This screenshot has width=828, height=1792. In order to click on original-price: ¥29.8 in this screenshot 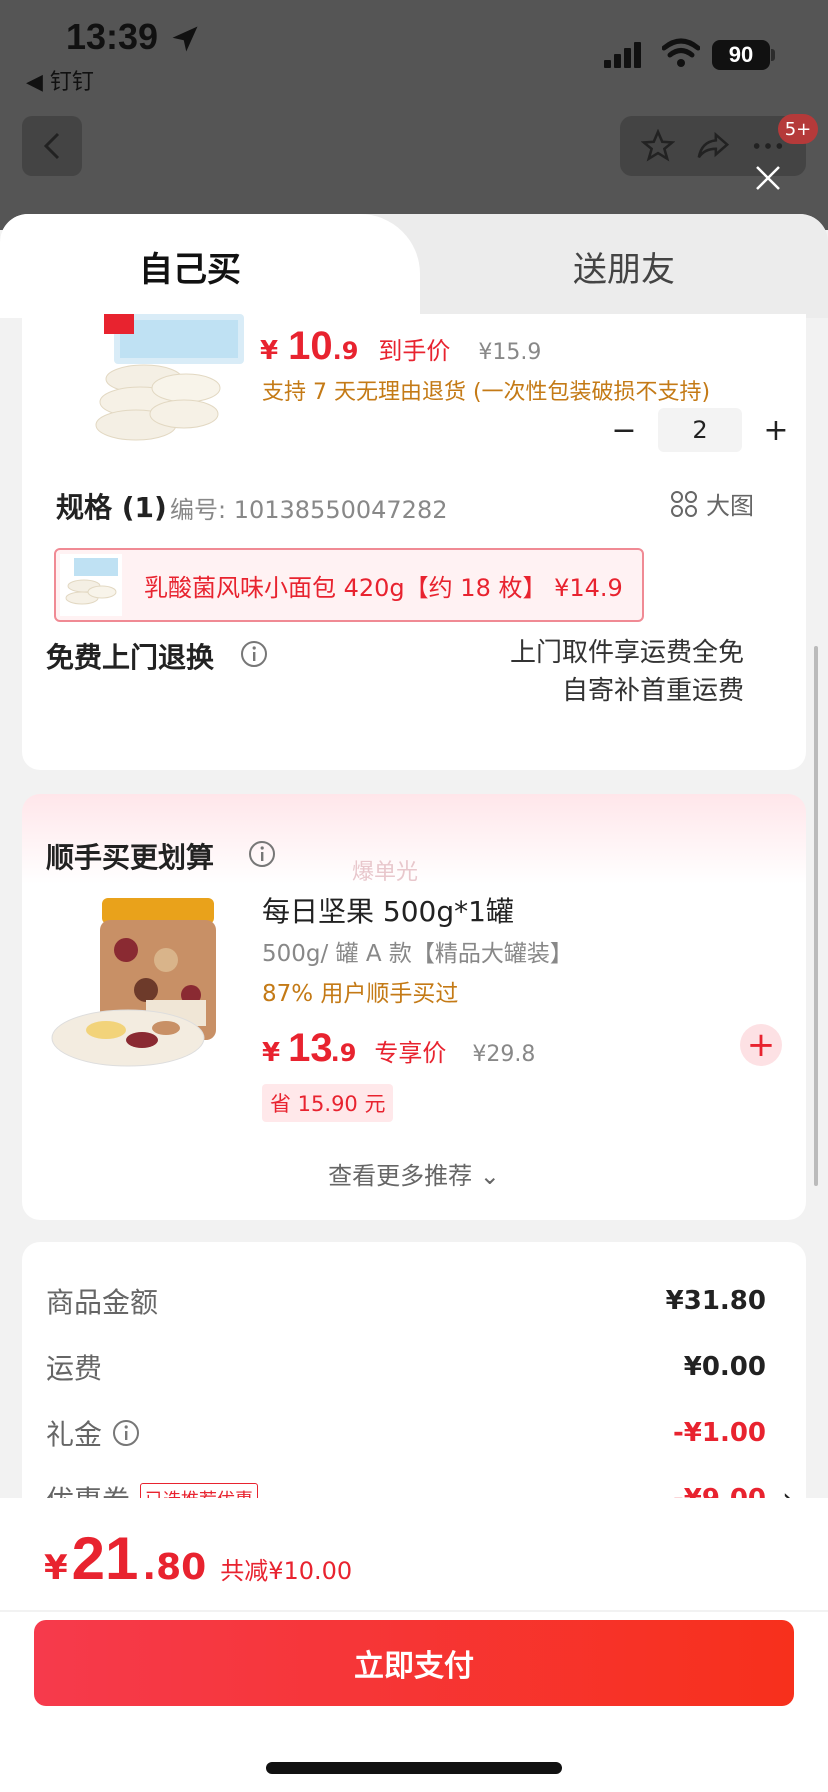, I will do `click(504, 1054)`.